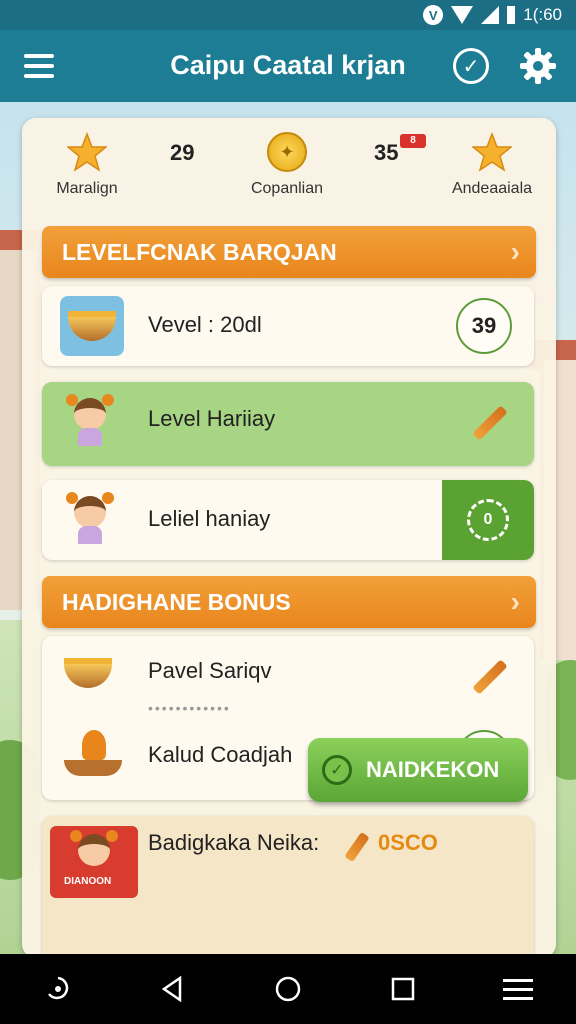  Describe the element at coordinates (220, 754) in the screenshot. I see `item-label: Kalud Coadjah` at that location.